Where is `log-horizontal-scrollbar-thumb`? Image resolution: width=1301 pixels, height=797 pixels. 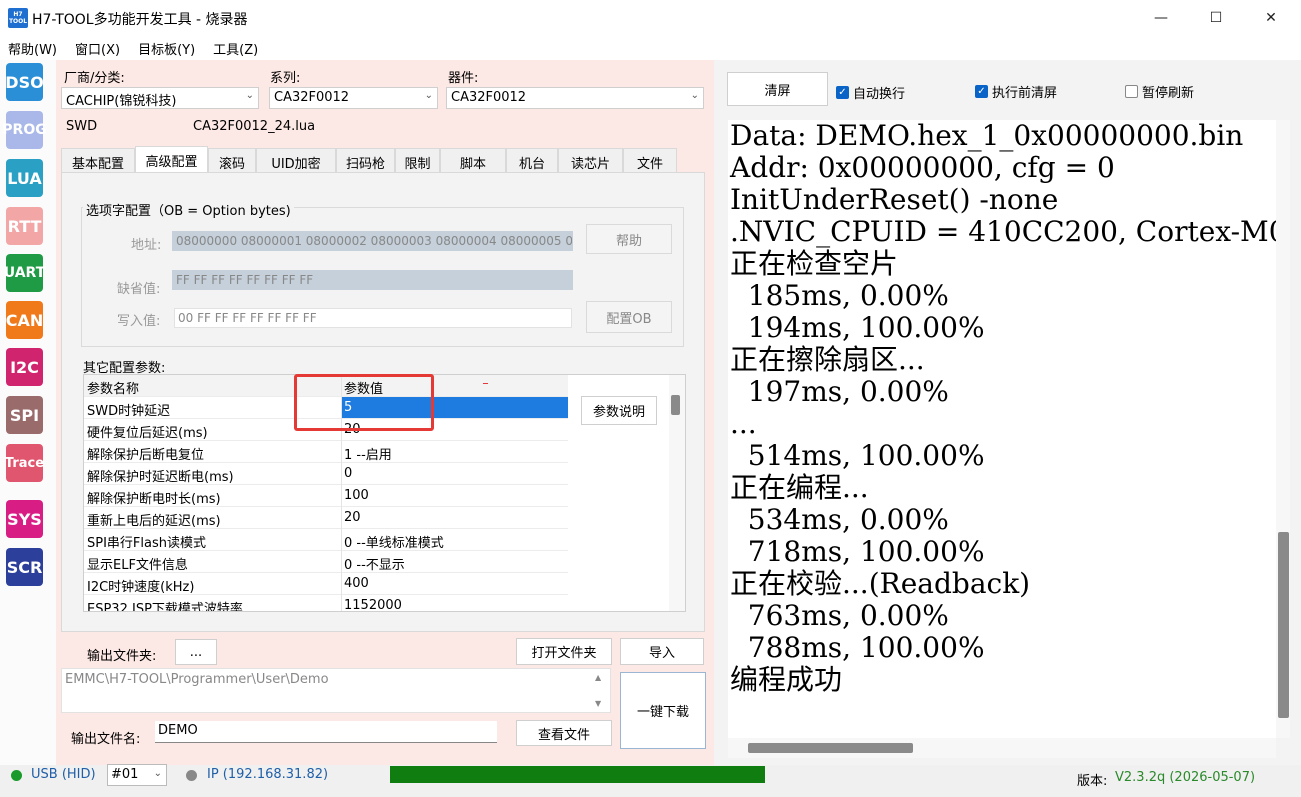 log-horizontal-scrollbar-thumb is located at coordinates (830, 748).